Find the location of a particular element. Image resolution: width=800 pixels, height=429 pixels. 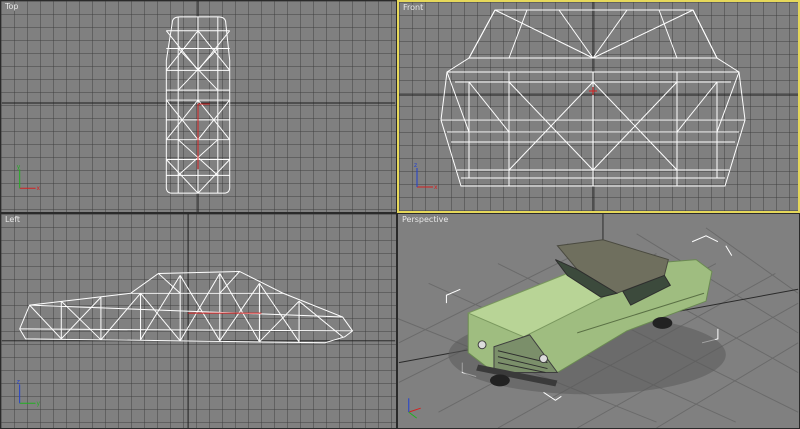

axis-tripod-icon: x y is located at coordinates (29, 177).